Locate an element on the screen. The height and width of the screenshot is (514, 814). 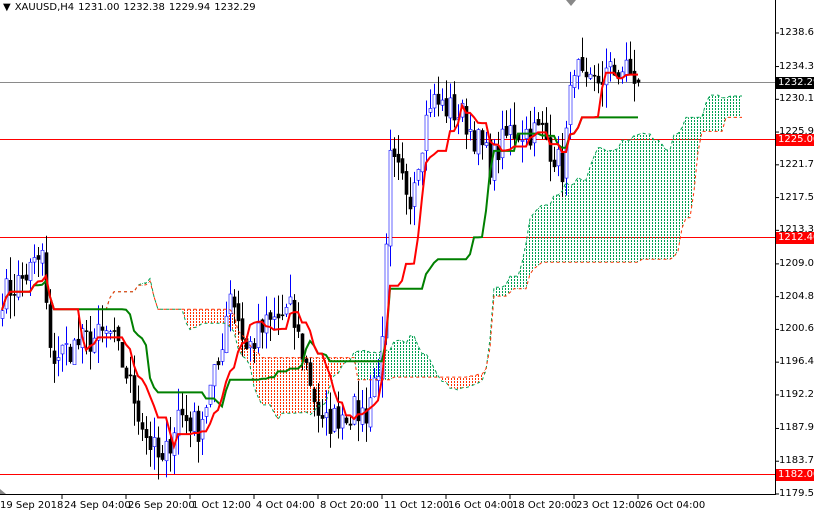
price-axis-label: 1187.90 is located at coordinates (796, 428).